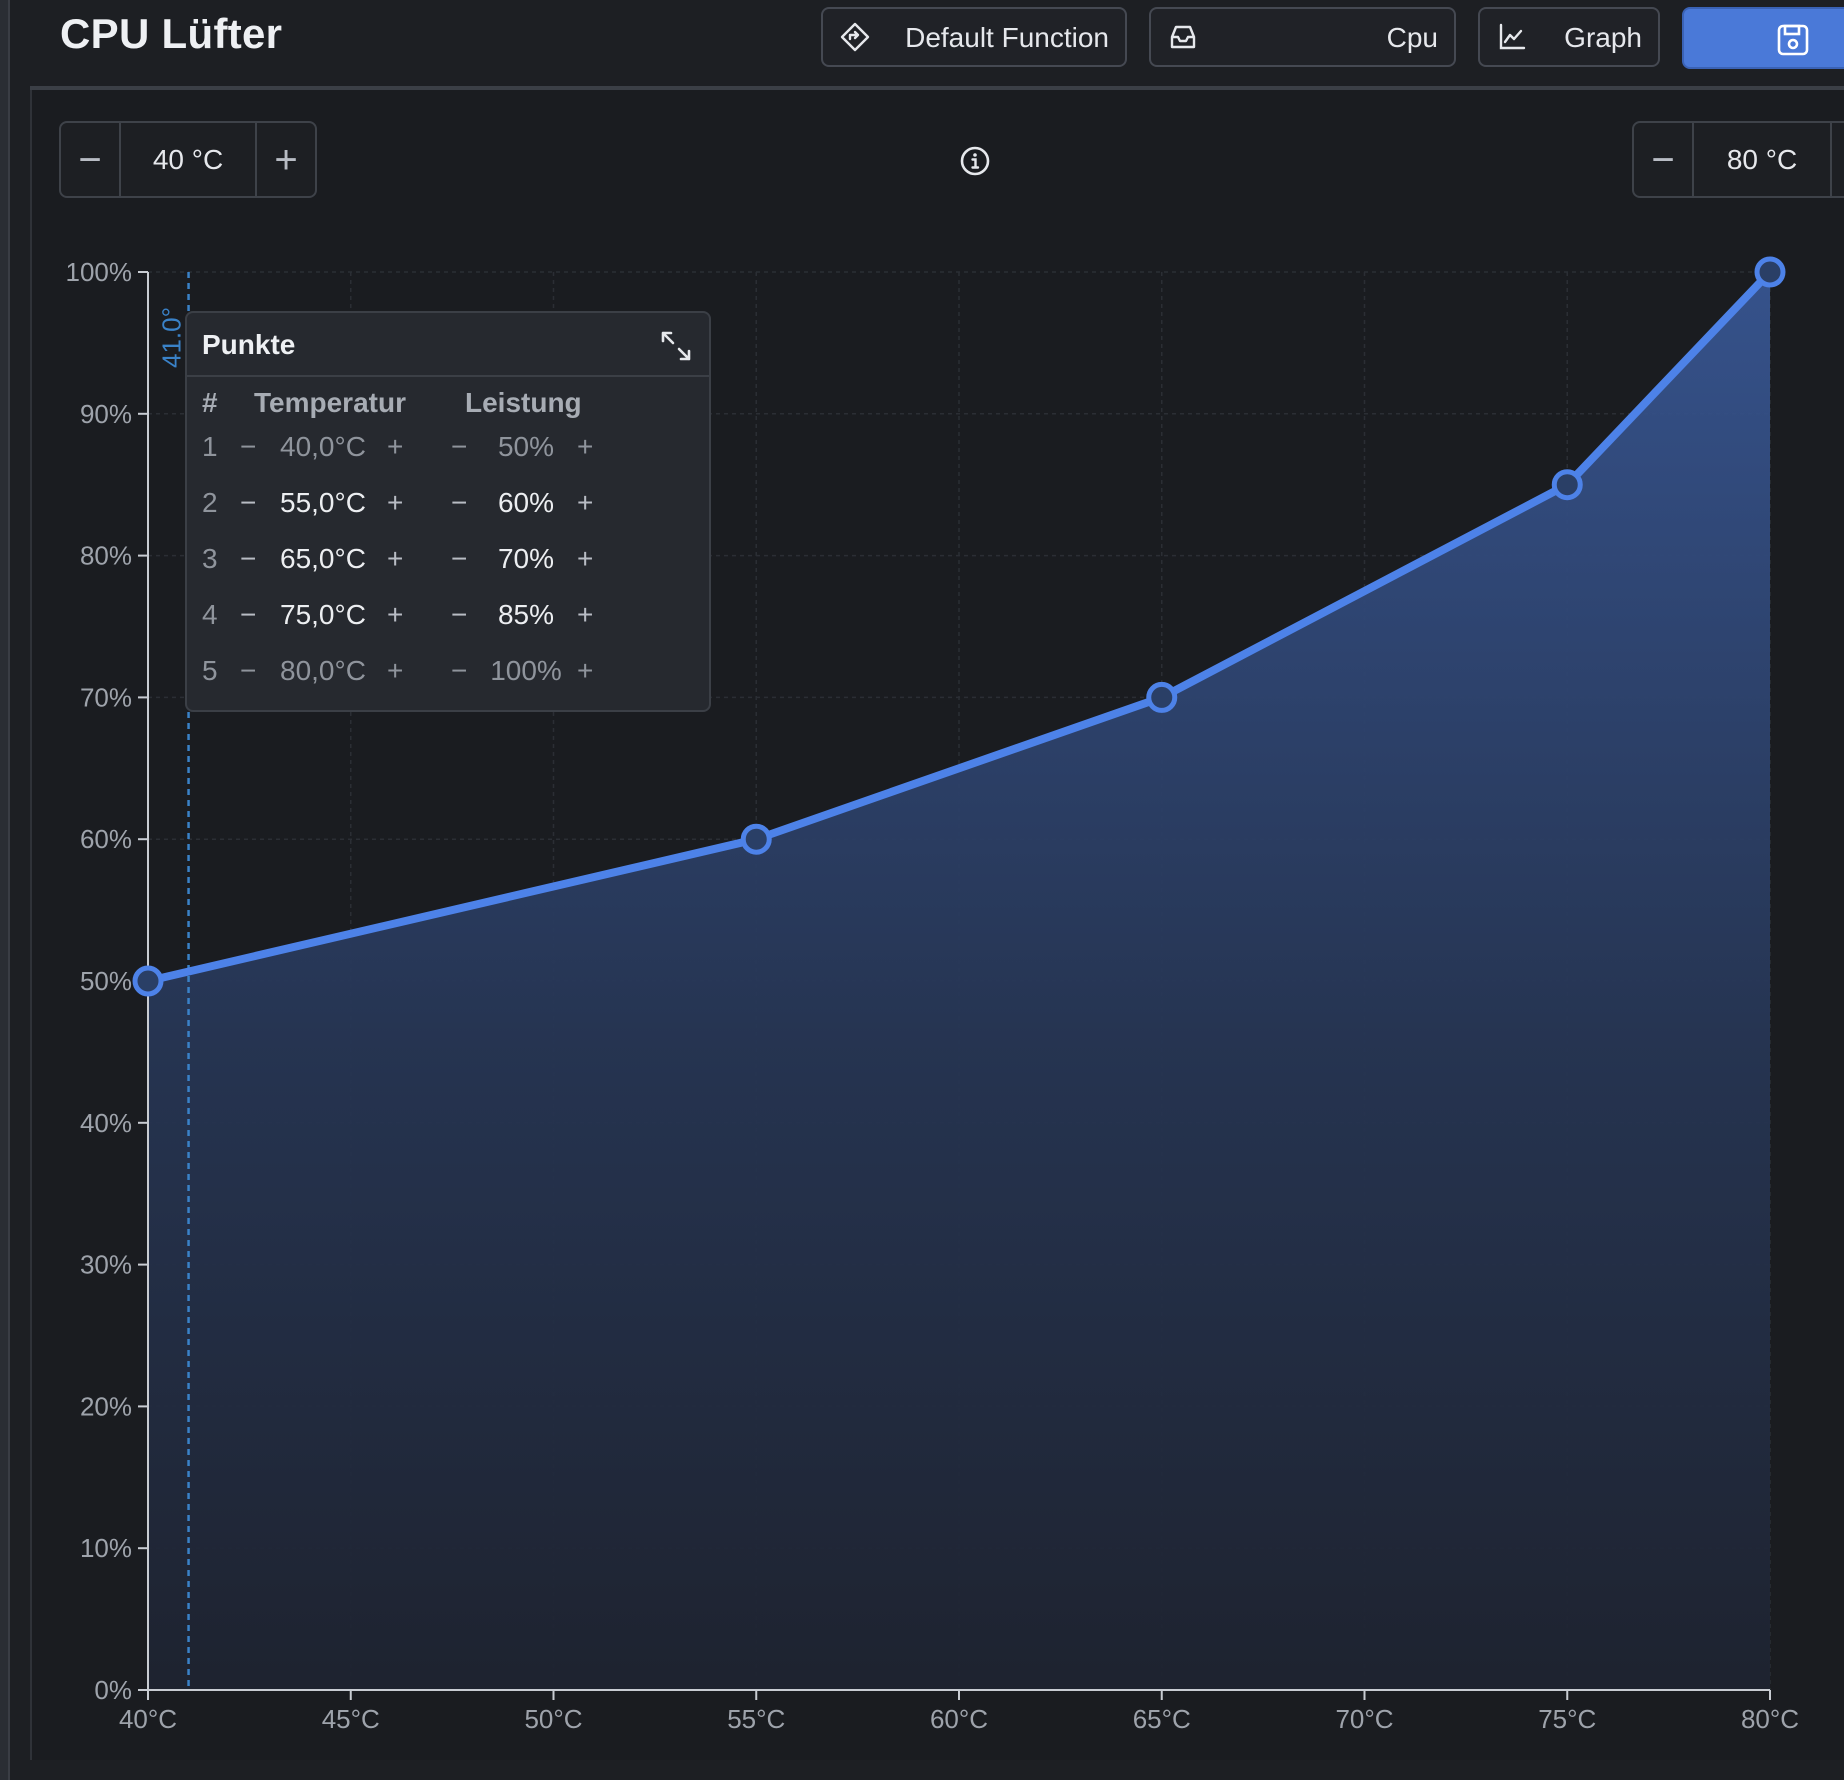  Describe the element at coordinates (106, 981) in the screenshot. I see `y-tick-label: 50%` at that location.